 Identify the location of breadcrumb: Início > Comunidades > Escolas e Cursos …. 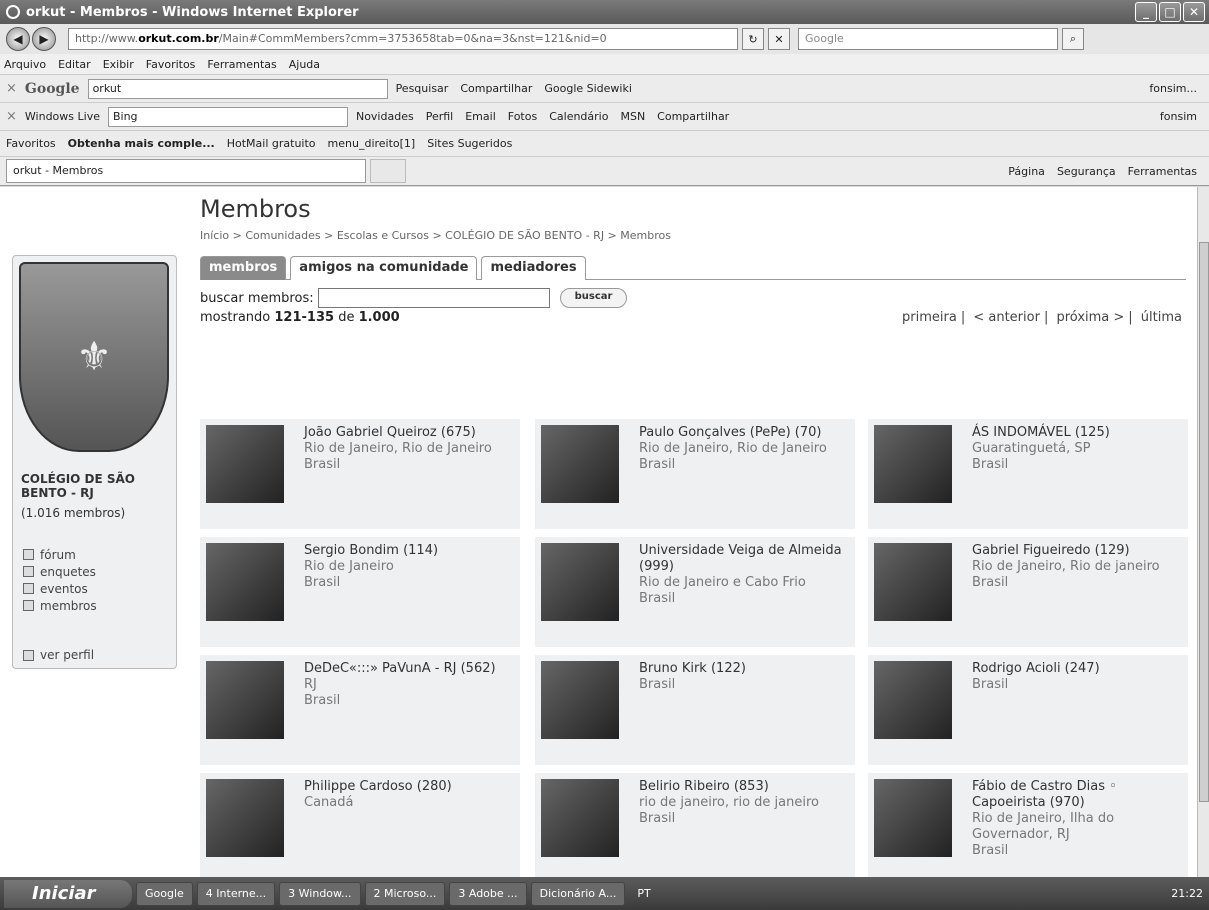
(693, 235).